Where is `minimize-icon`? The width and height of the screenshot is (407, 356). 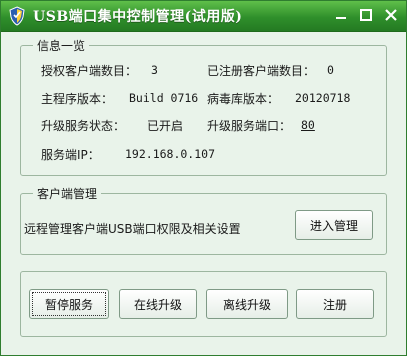
minimize-icon is located at coordinates (341, 15).